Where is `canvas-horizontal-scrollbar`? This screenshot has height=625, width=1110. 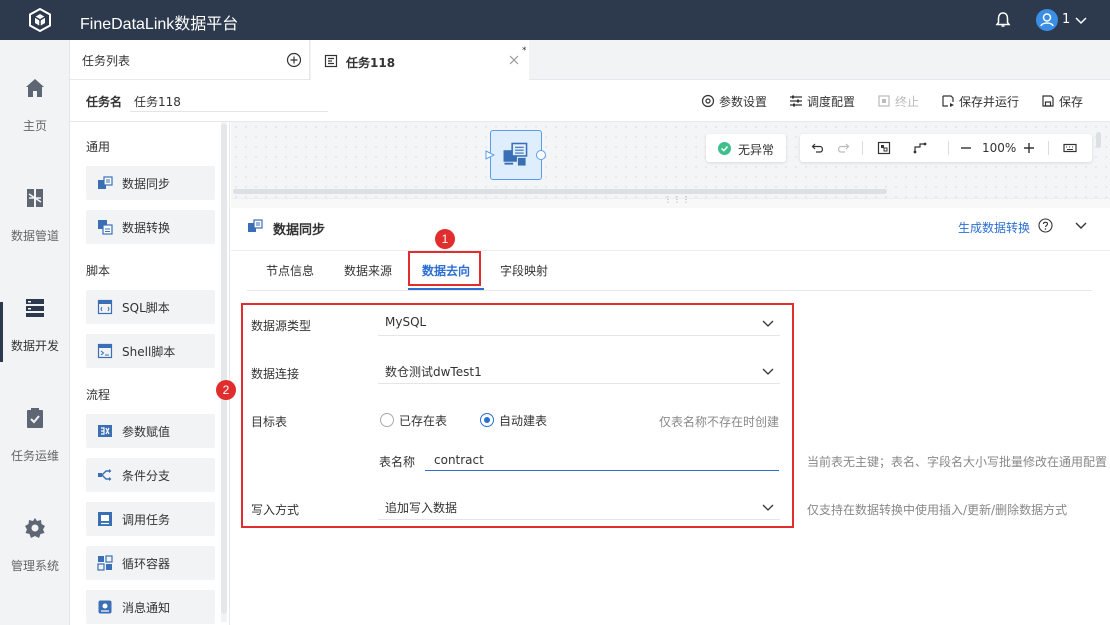 canvas-horizontal-scrollbar is located at coordinates (560, 191).